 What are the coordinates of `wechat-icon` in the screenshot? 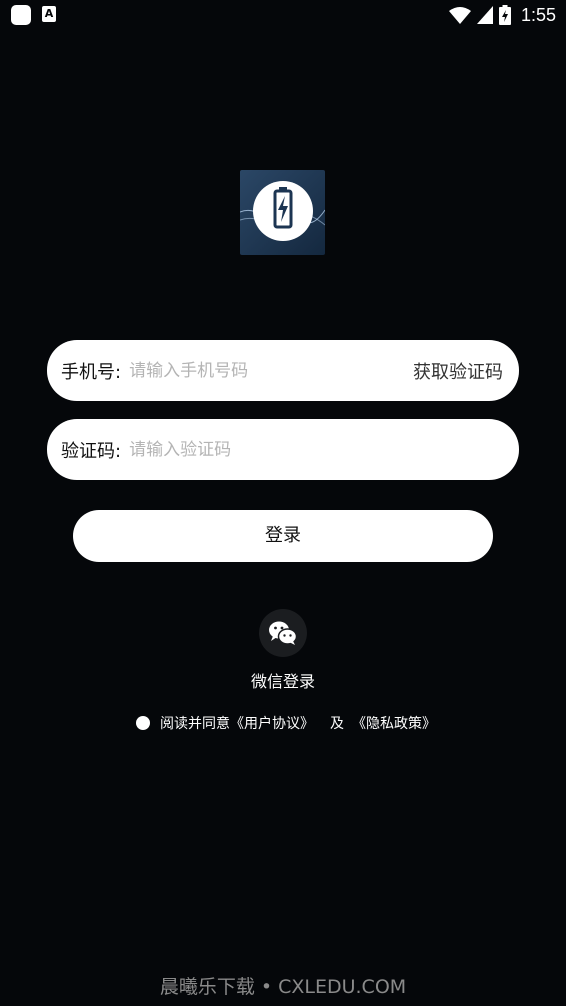 It's located at (283, 633).